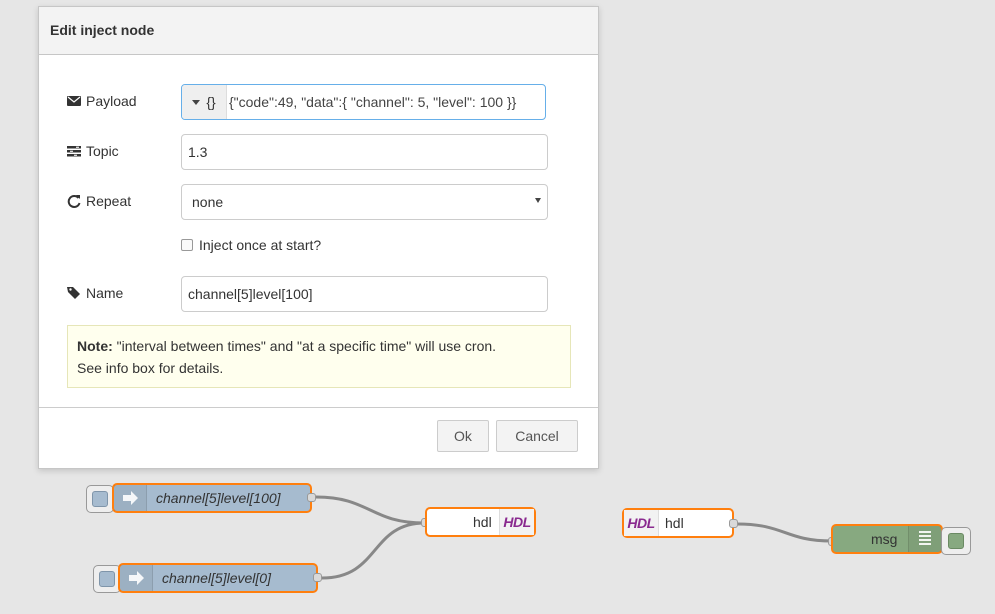  I want to click on hdl-in-node-label: hdl, so click(674, 523).